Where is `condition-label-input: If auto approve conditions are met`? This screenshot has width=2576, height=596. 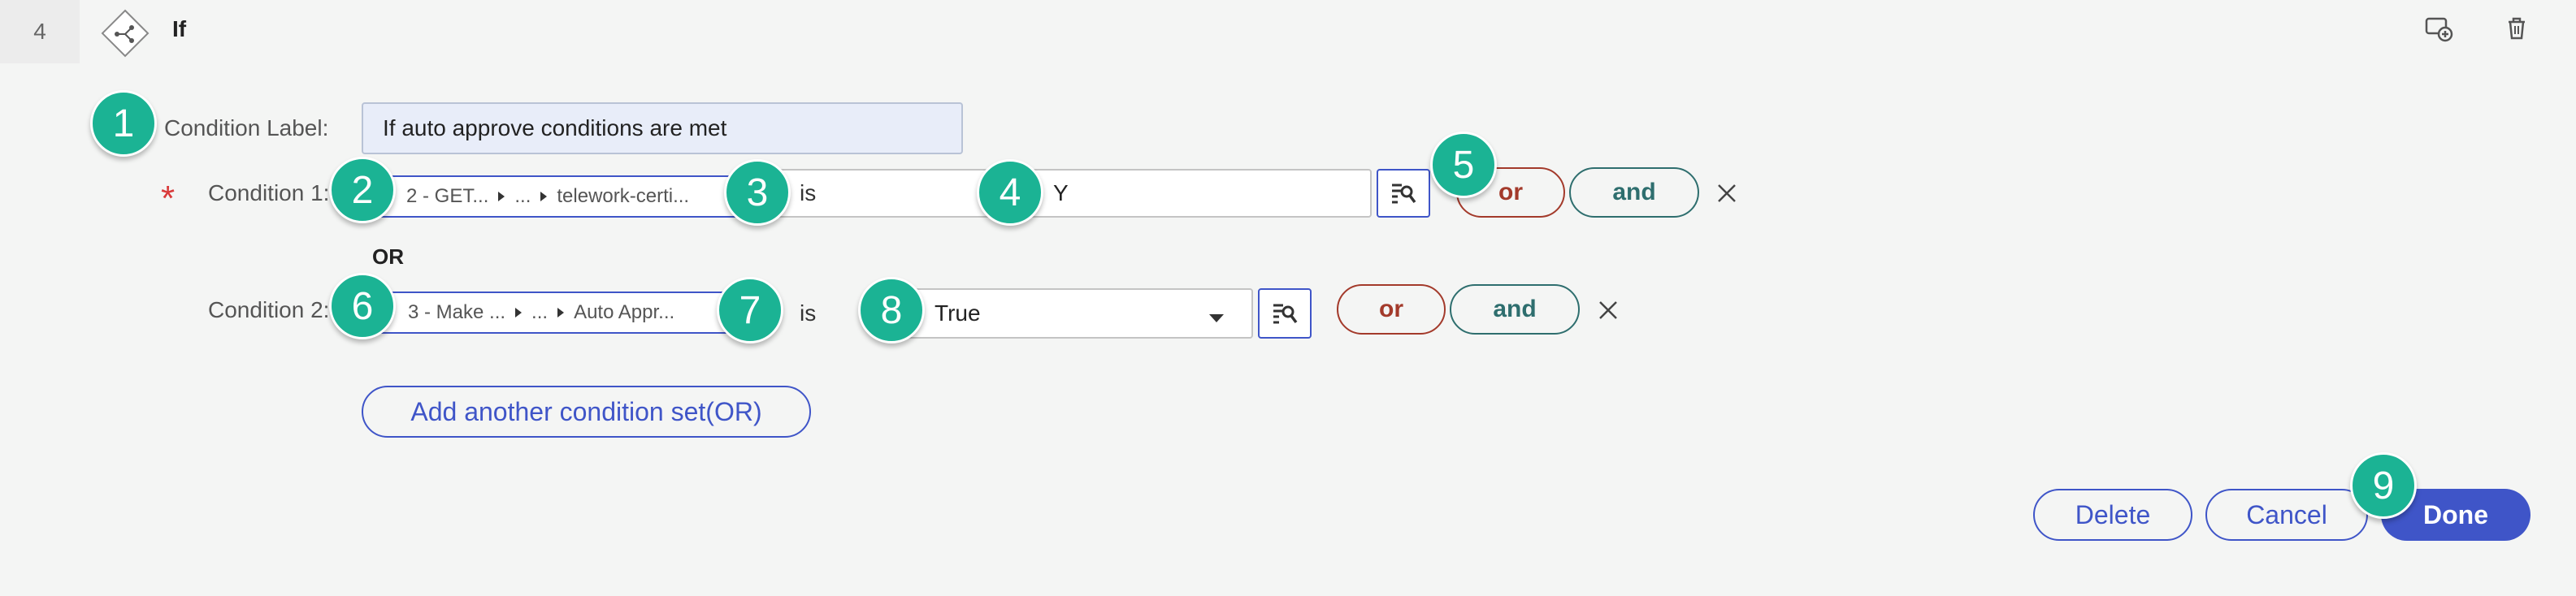 condition-label-input: If auto approve conditions are met is located at coordinates (662, 128).